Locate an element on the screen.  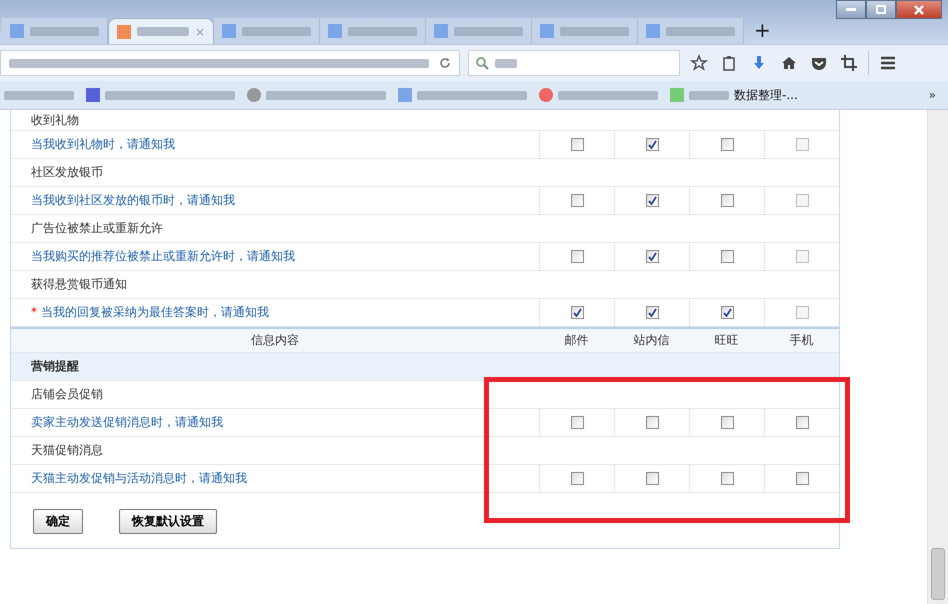
category-label: 天猫促销消息 is located at coordinates (67, 450).